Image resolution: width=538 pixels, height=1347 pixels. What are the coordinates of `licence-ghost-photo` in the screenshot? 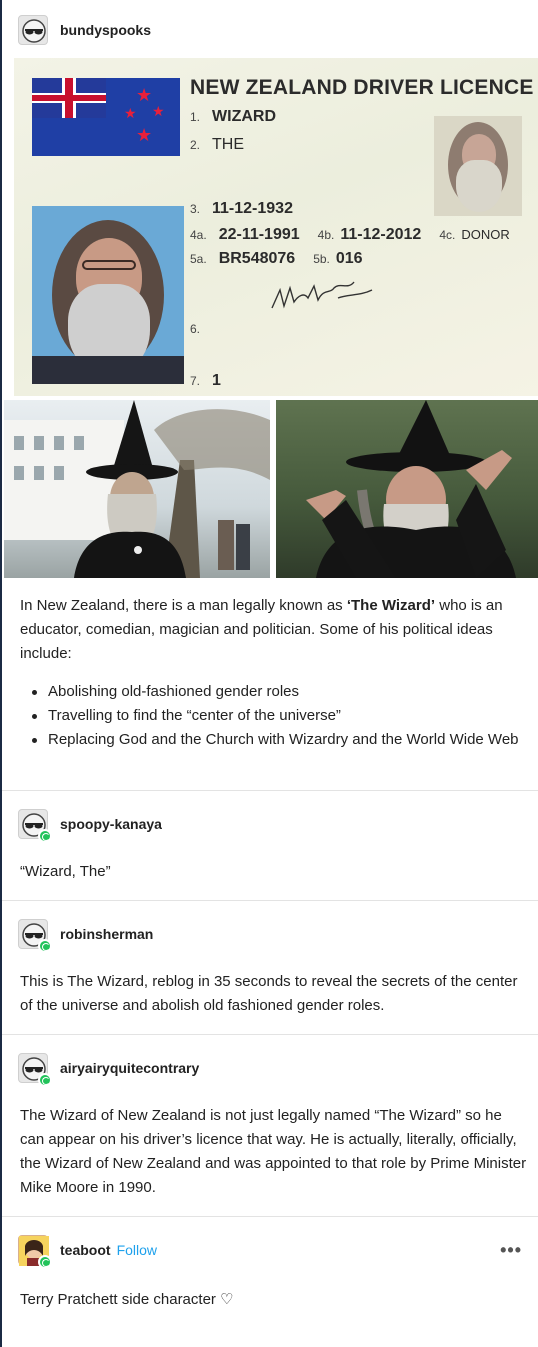 It's located at (478, 166).